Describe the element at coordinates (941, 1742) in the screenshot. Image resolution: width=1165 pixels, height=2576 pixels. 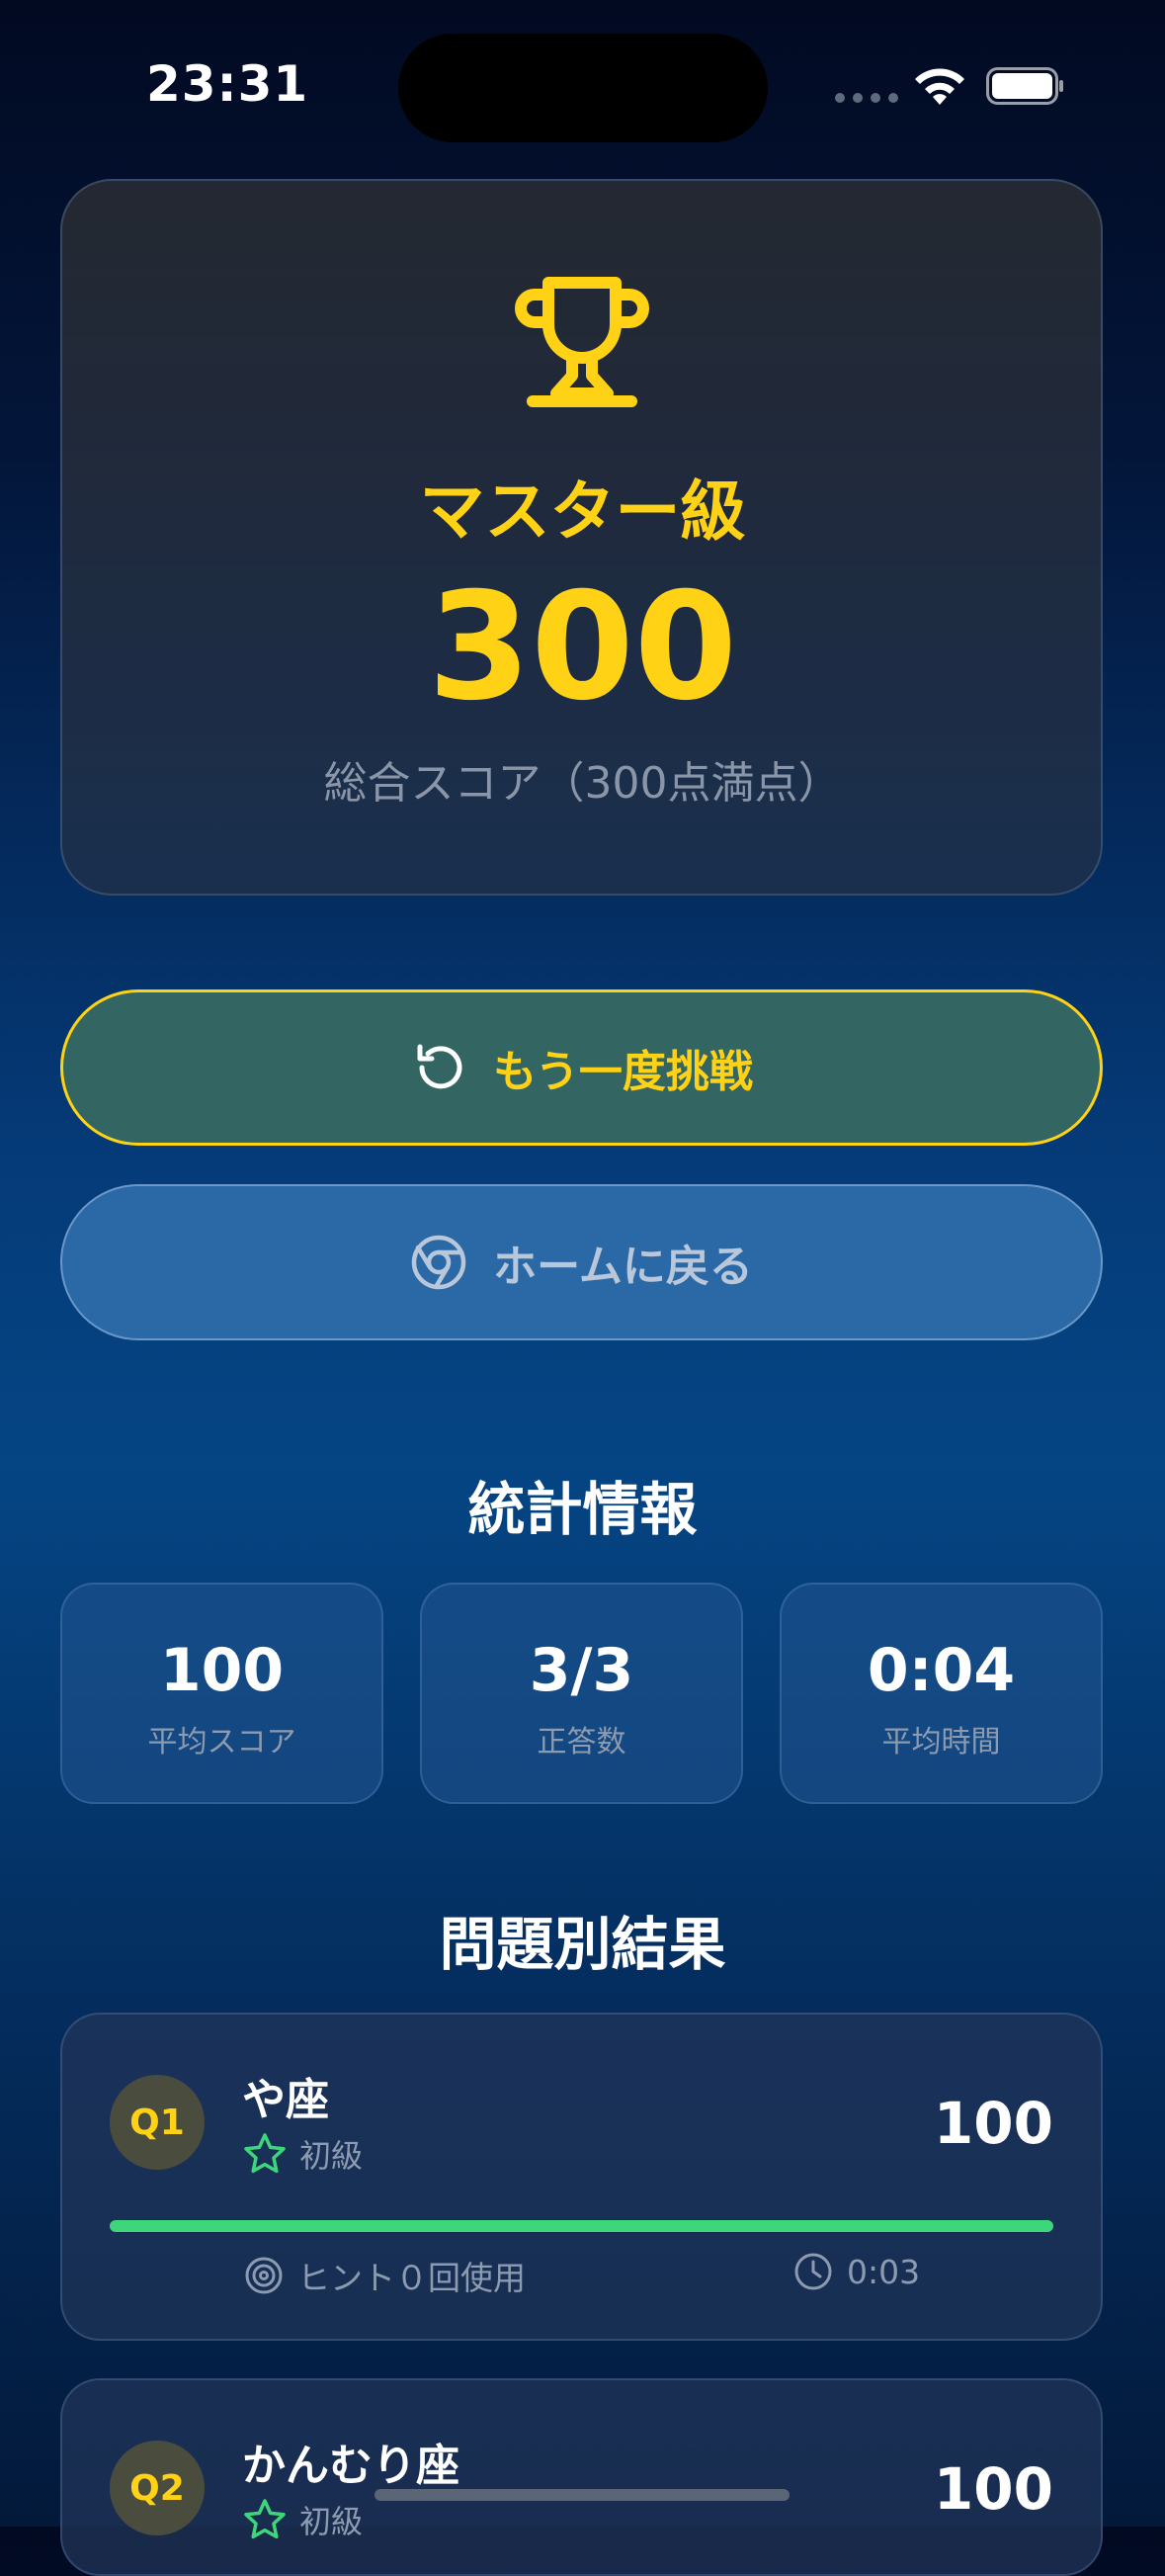
I see `stat-label: 平均時間` at that location.